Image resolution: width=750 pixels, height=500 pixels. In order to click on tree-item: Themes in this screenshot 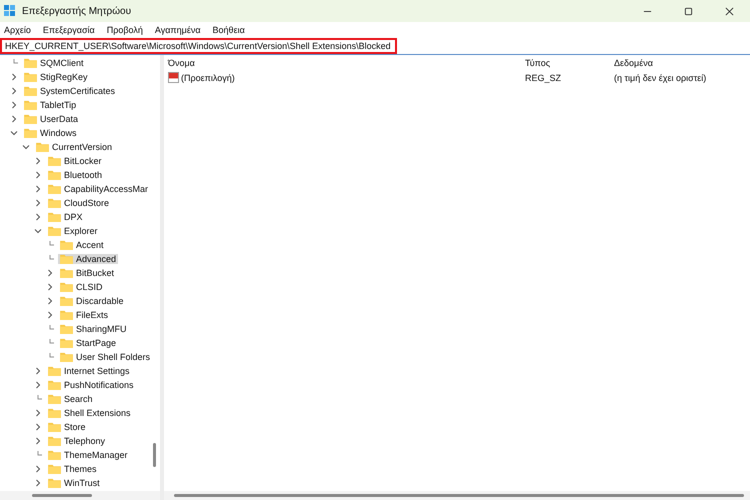, I will do `click(72, 469)`.